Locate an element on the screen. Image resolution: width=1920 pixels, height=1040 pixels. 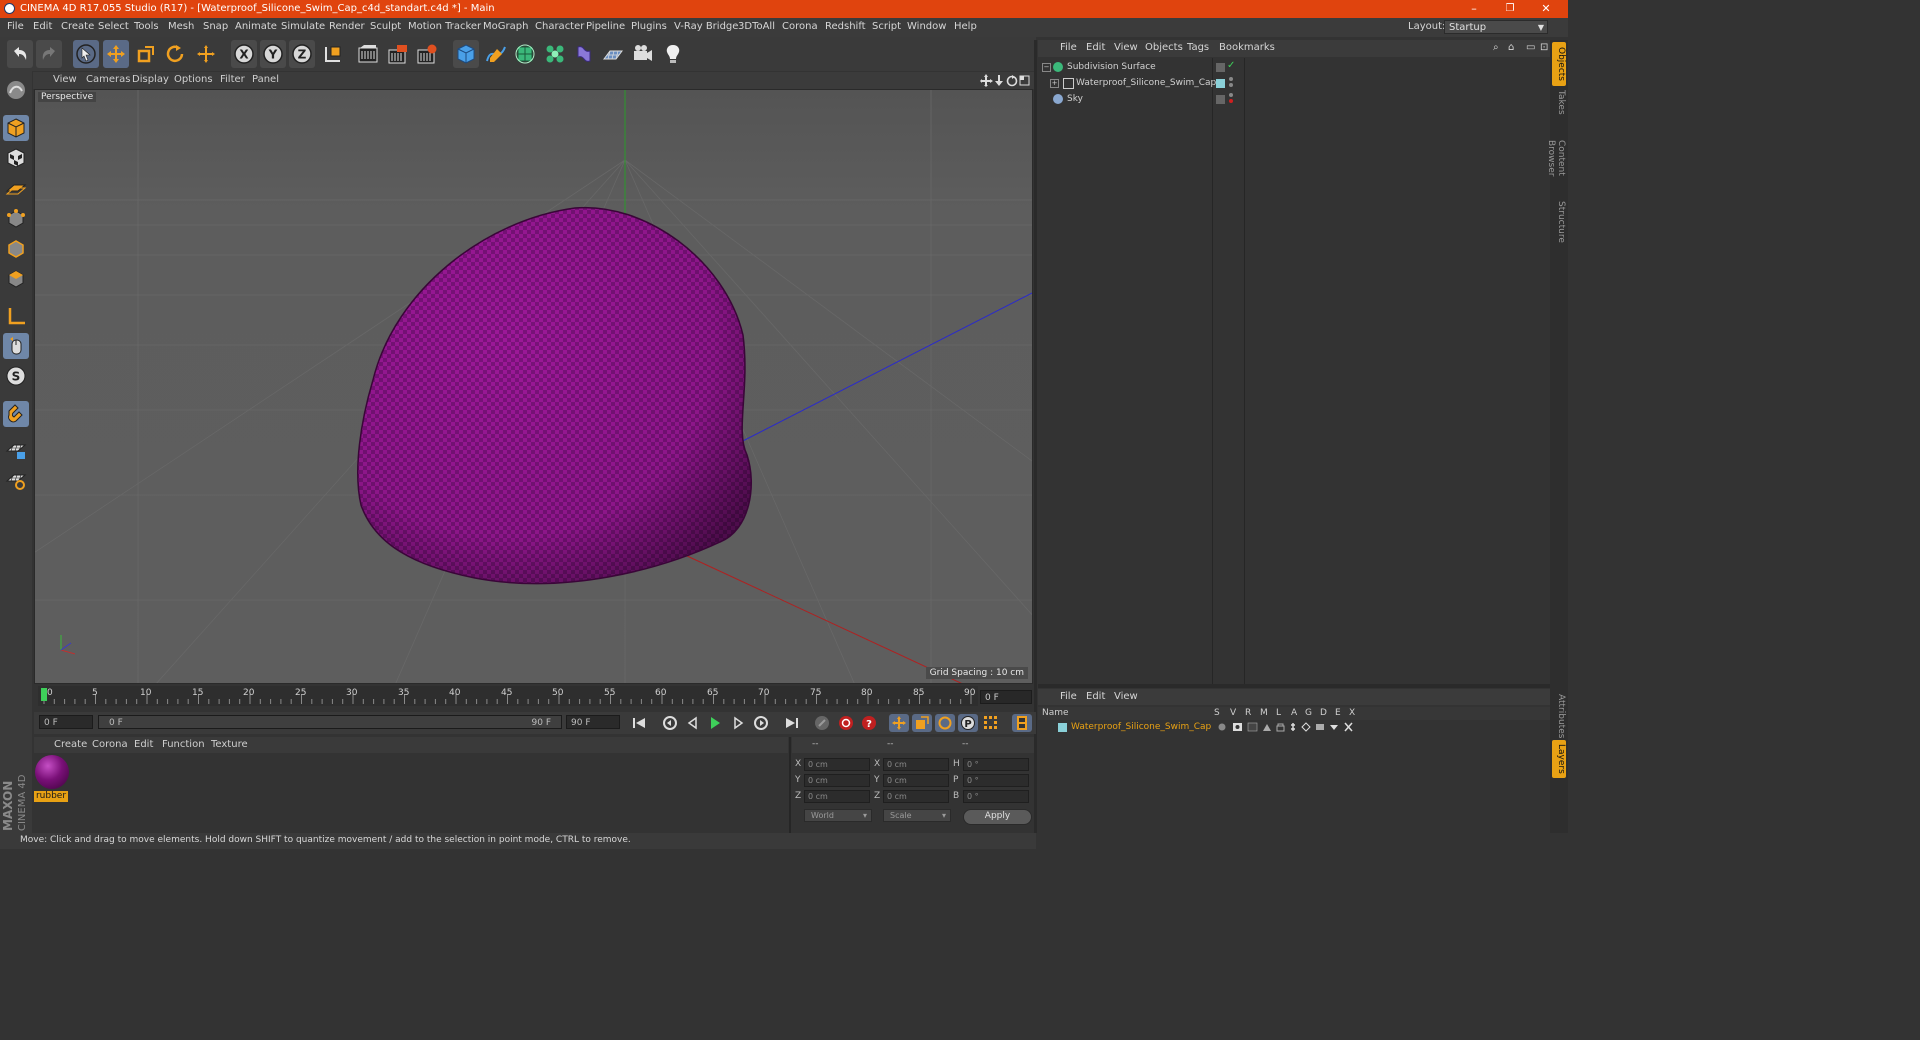
menu-script: Script is located at coordinates (886, 26).